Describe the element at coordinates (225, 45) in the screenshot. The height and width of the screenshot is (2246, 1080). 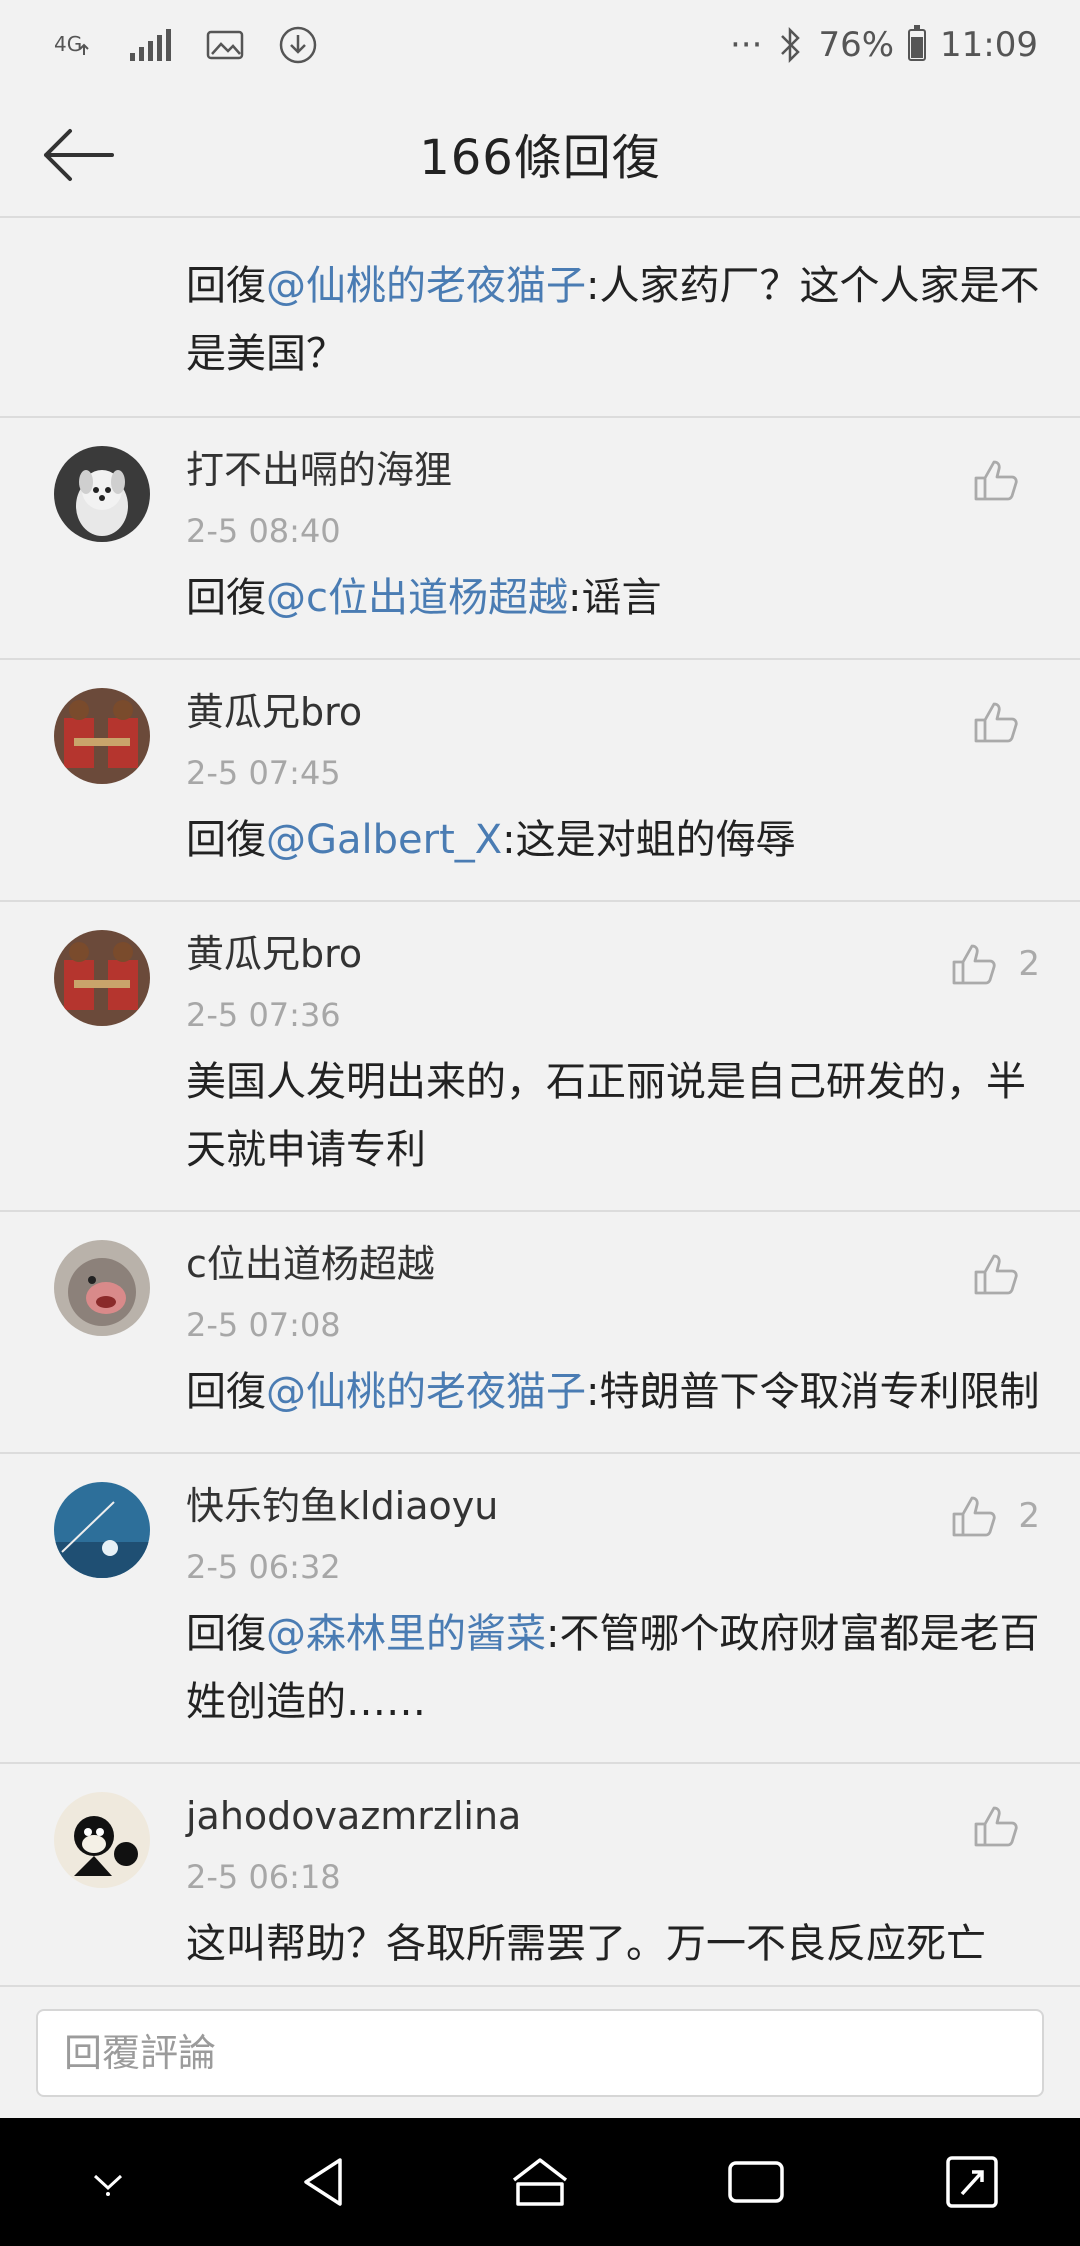
I see `image-icon` at that location.